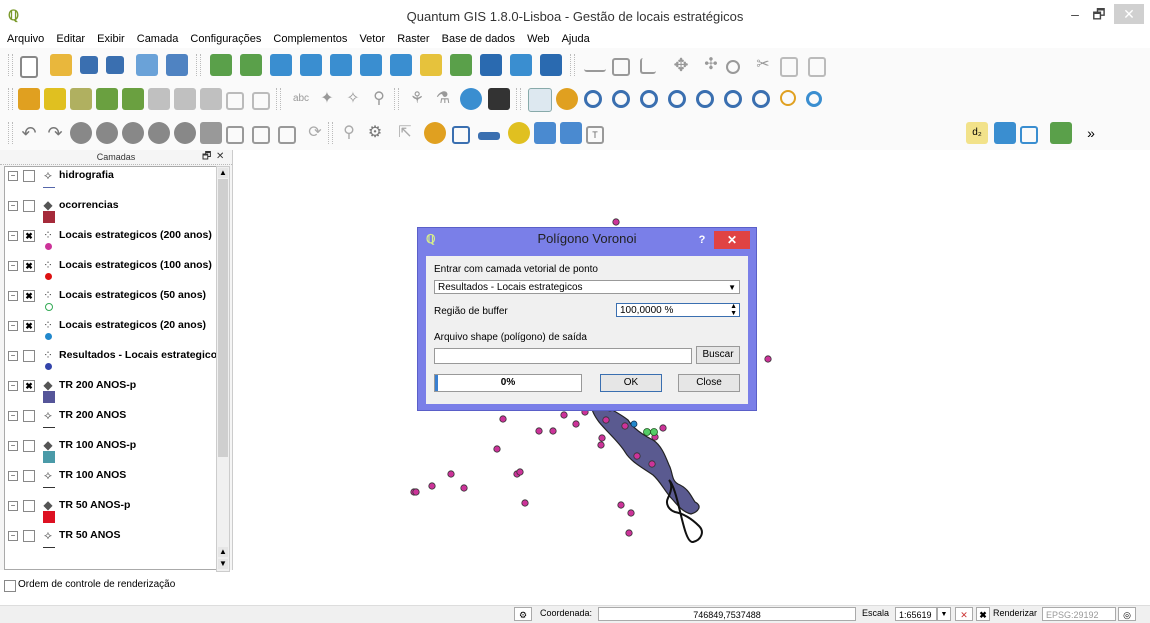 The image size is (1150, 623). Describe the element at coordinates (110, 422) in the screenshot. I see `layer-item: − ⟡ TR 200 ANOS` at that location.